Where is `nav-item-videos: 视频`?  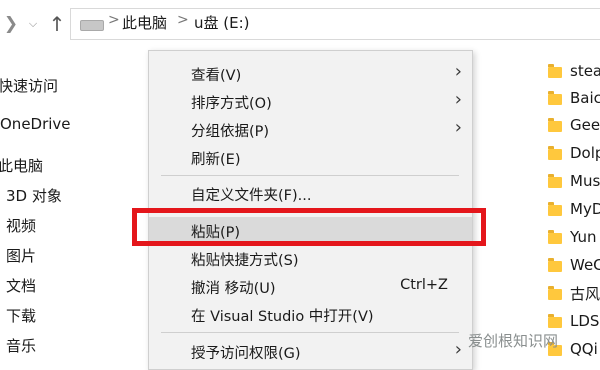 nav-item-videos: 视频 is located at coordinates (21, 225).